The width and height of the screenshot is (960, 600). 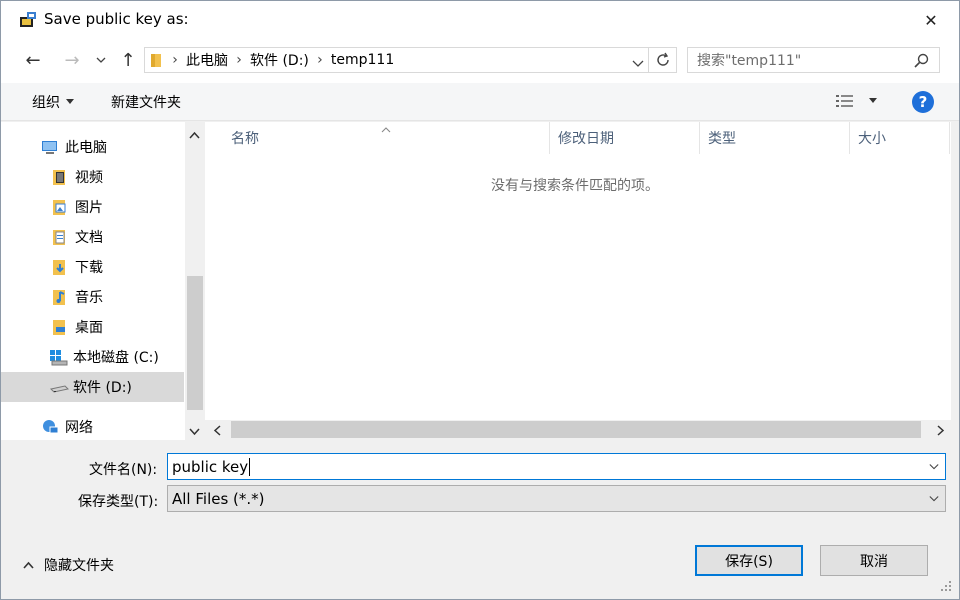 What do you see at coordinates (813, 60) in the screenshot?
I see `search-box: 搜索"temp111"` at bounding box center [813, 60].